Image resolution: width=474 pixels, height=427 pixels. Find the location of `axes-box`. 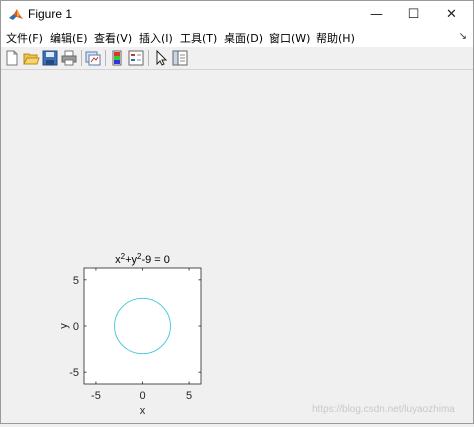

axes-box is located at coordinates (142, 326).